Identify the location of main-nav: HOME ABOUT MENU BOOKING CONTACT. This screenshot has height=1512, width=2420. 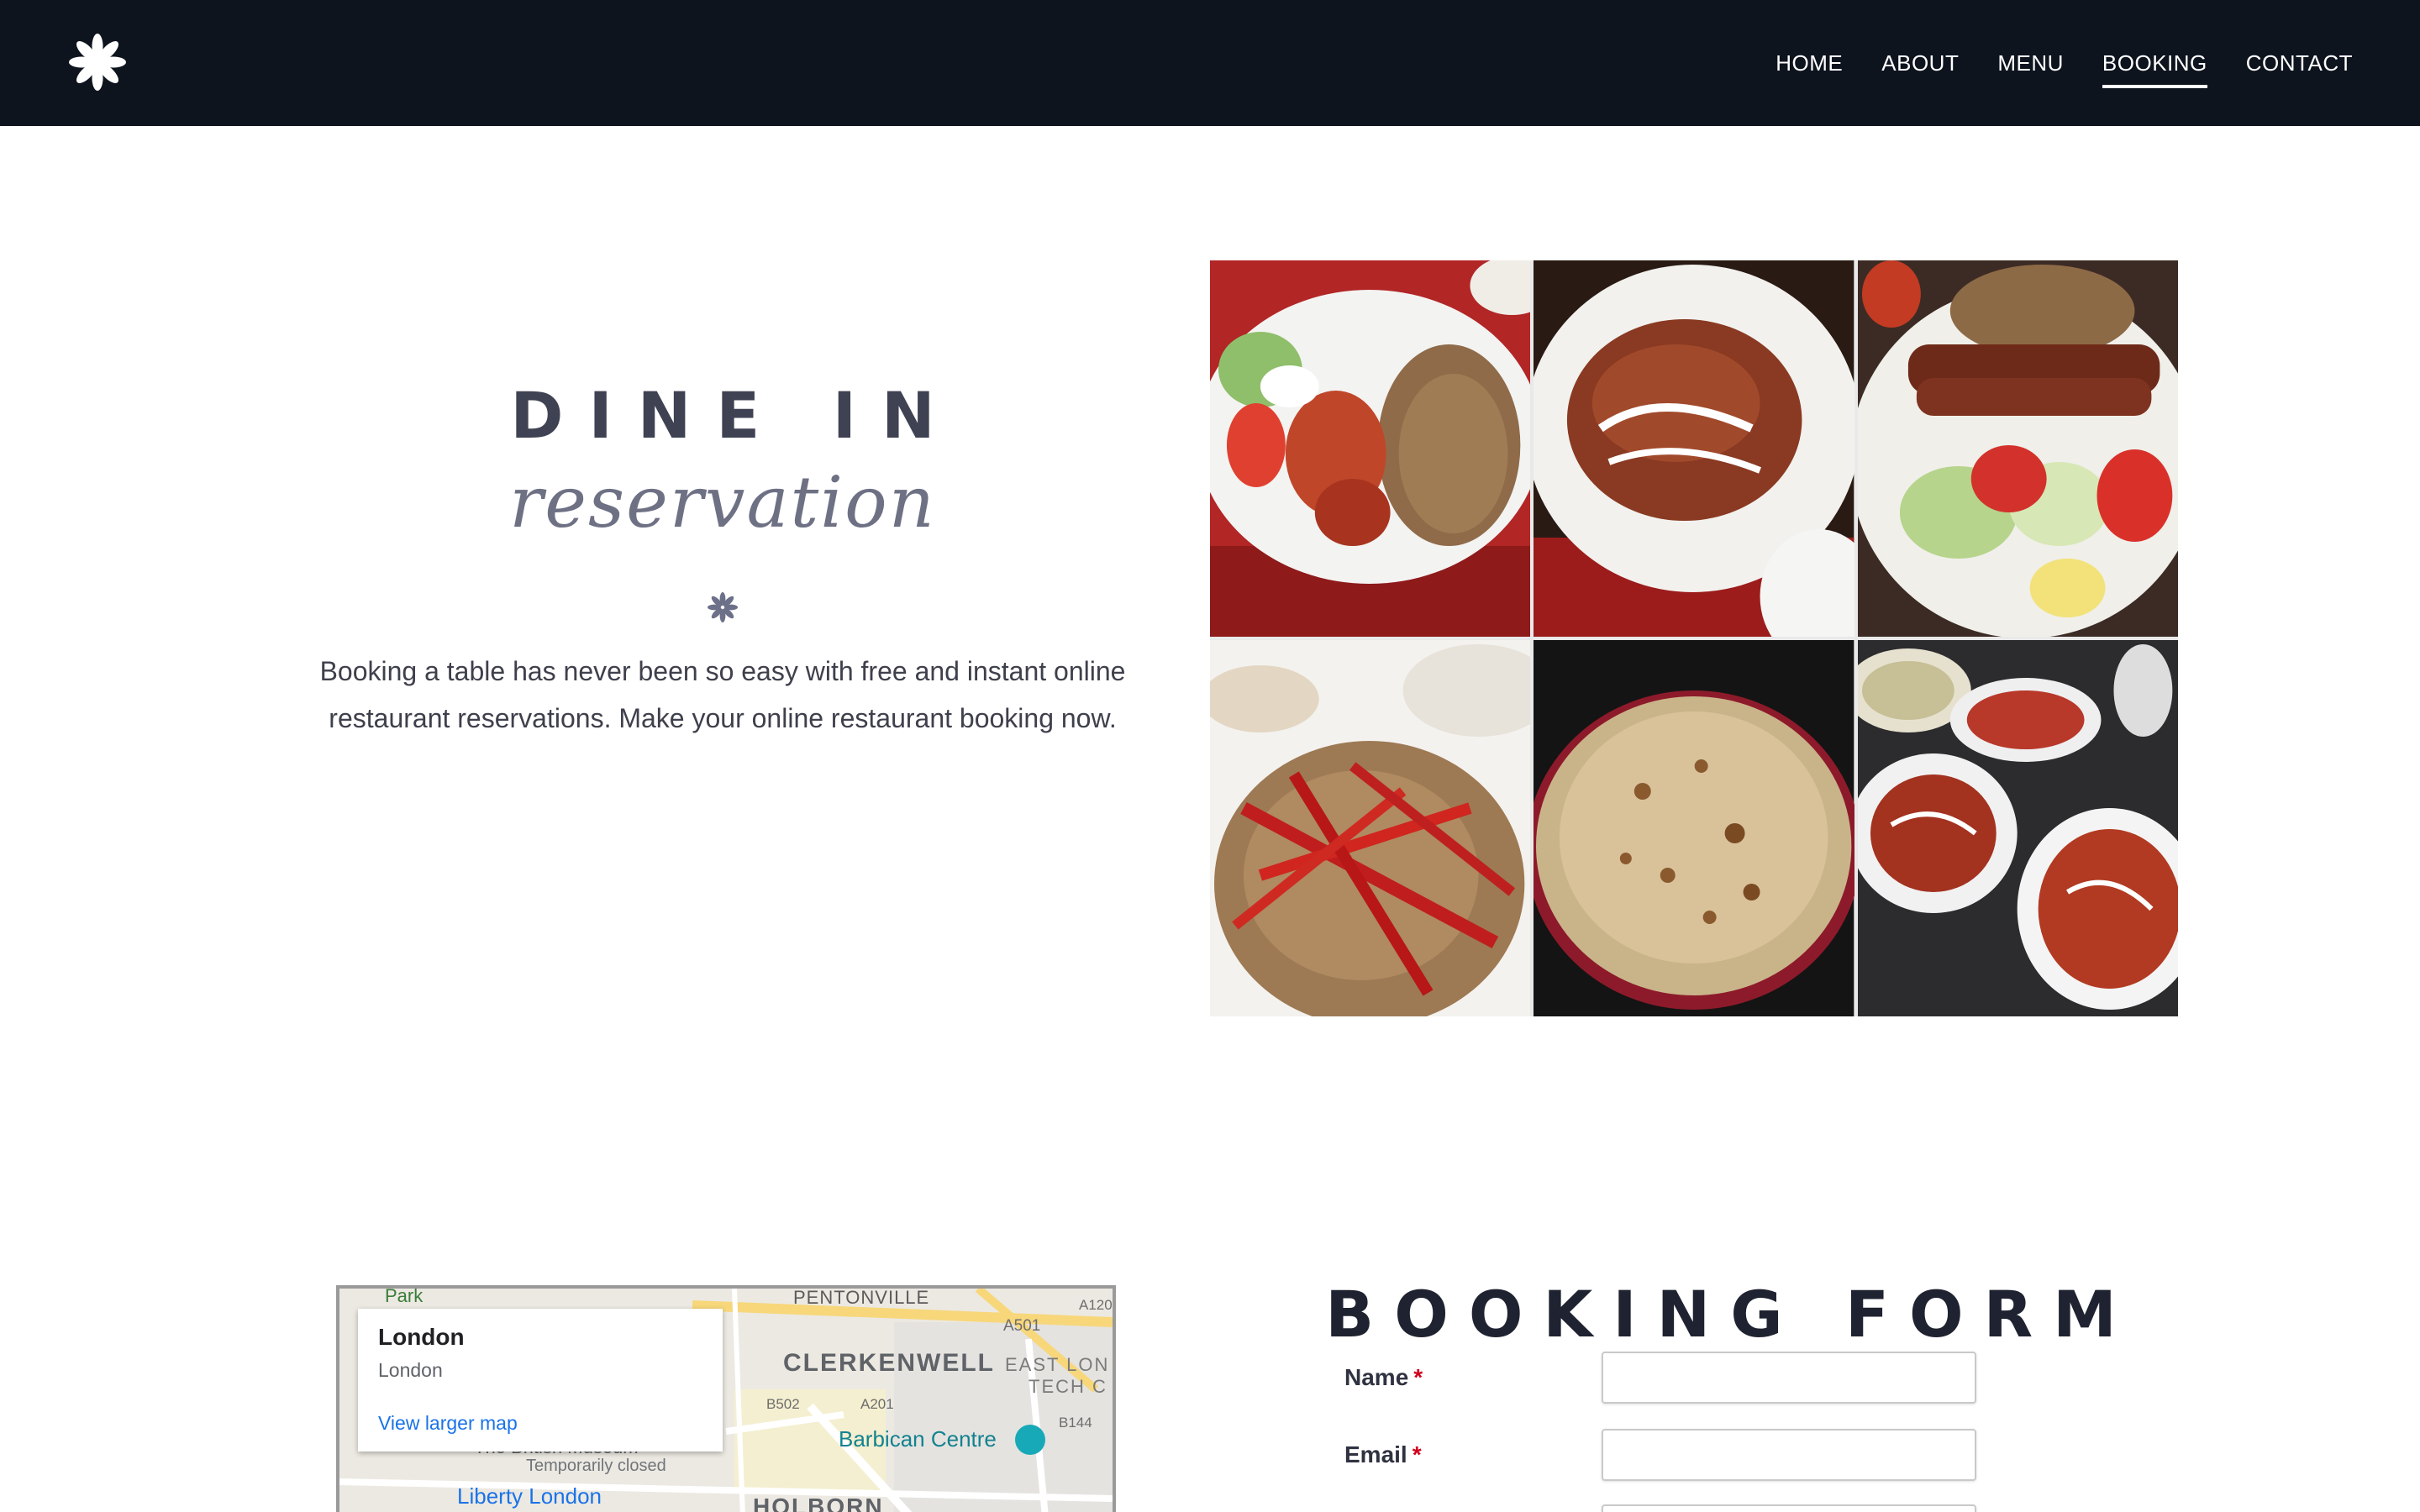
(2064, 63).